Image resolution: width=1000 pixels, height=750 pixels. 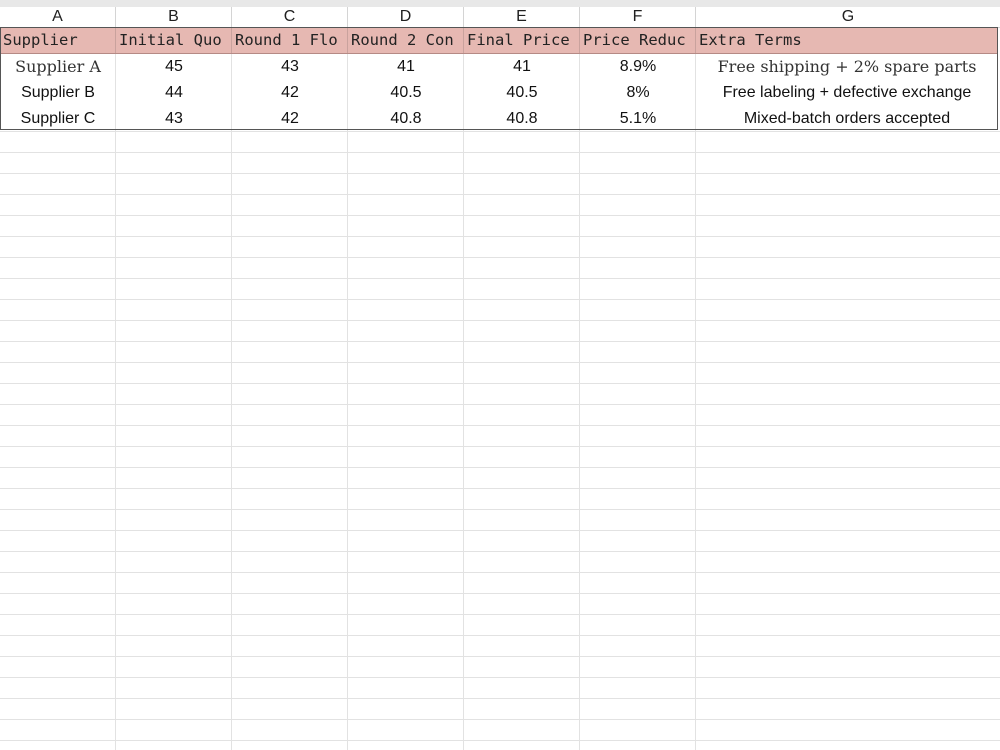 What do you see at coordinates (847, 40) in the screenshot?
I see `header-cell-extra-terms: Extra Terms` at bounding box center [847, 40].